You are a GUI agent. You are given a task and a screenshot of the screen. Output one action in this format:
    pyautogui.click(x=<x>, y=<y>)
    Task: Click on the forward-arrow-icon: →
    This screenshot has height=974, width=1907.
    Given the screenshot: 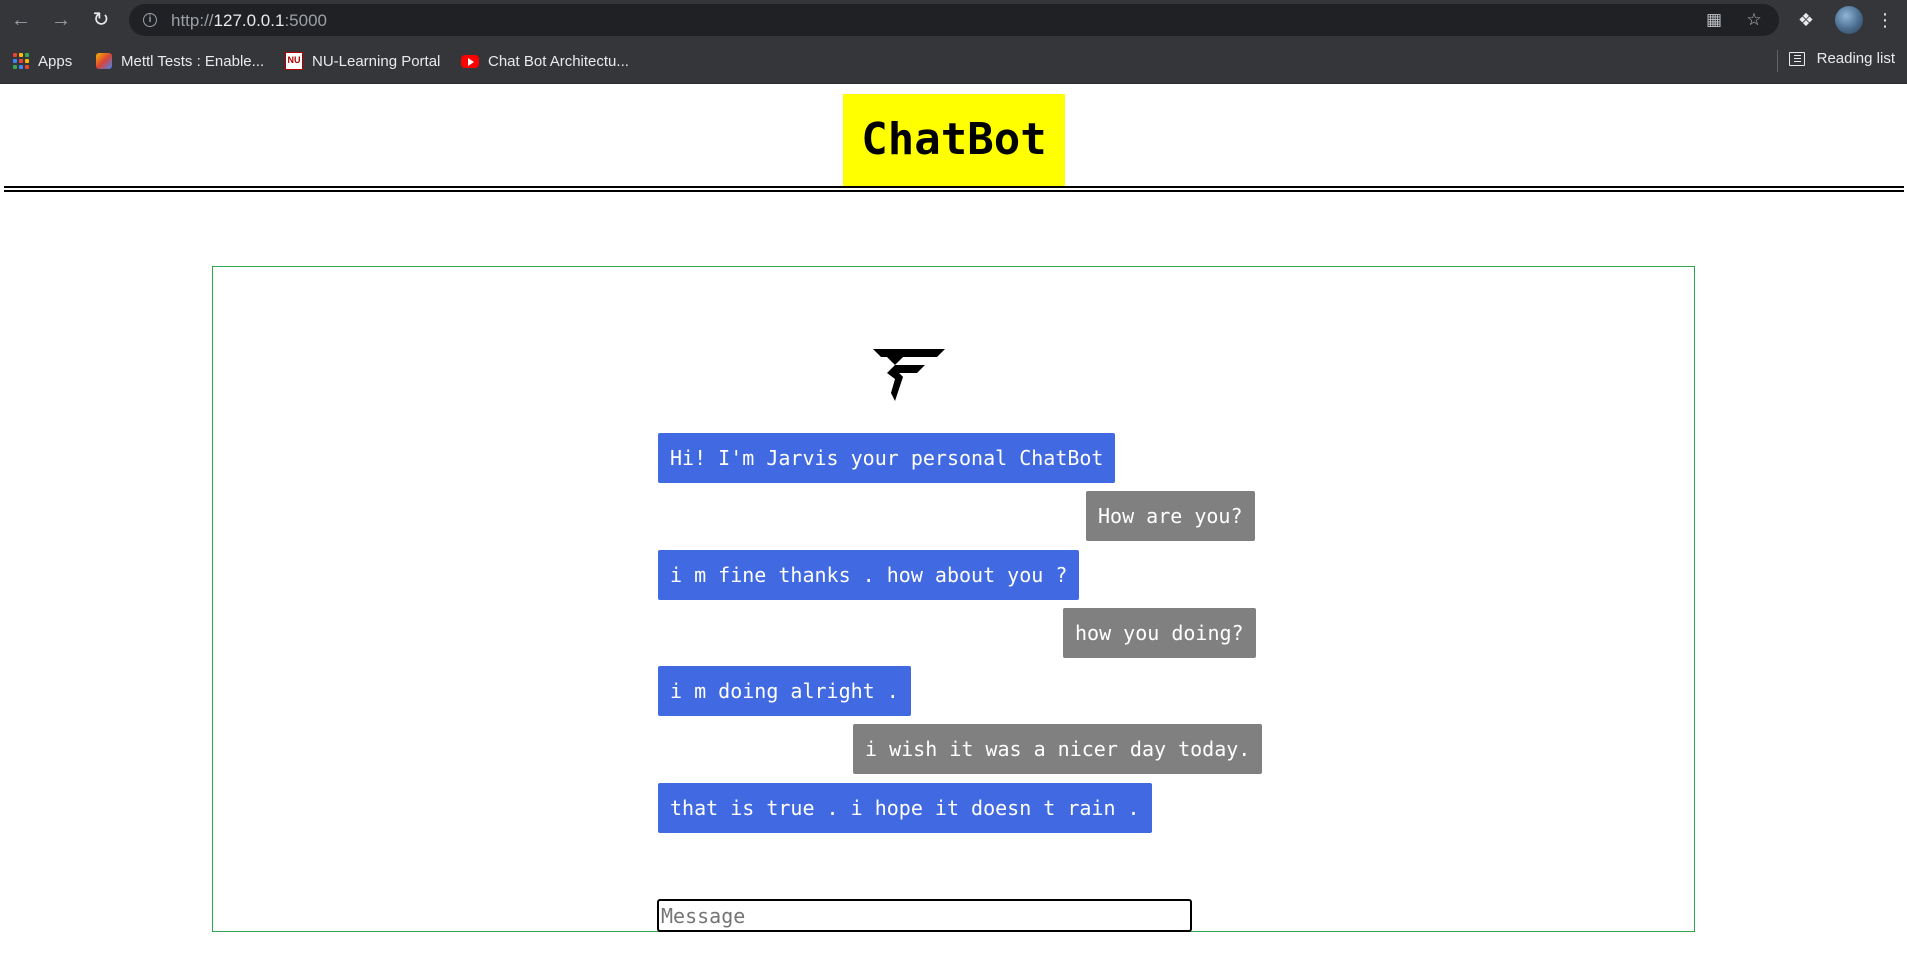 What is the action you would take?
    pyautogui.click(x=61, y=20)
    